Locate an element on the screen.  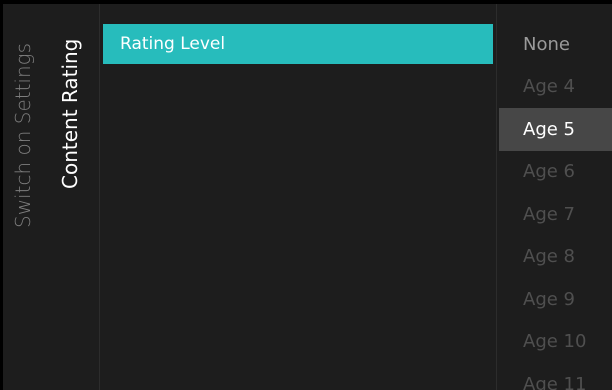
option-age-11: Age 11 is located at coordinates (555, 376).